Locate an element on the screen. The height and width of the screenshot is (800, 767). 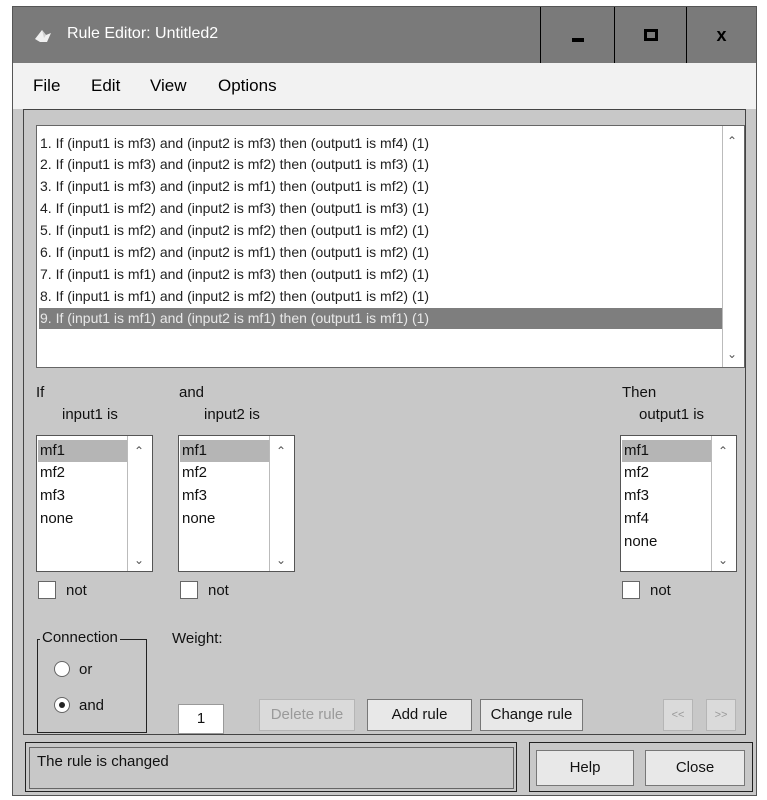
input1-listbox: mf1 mf2 mf3 none ⌃ ⌄ is located at coordinates (94, 503).